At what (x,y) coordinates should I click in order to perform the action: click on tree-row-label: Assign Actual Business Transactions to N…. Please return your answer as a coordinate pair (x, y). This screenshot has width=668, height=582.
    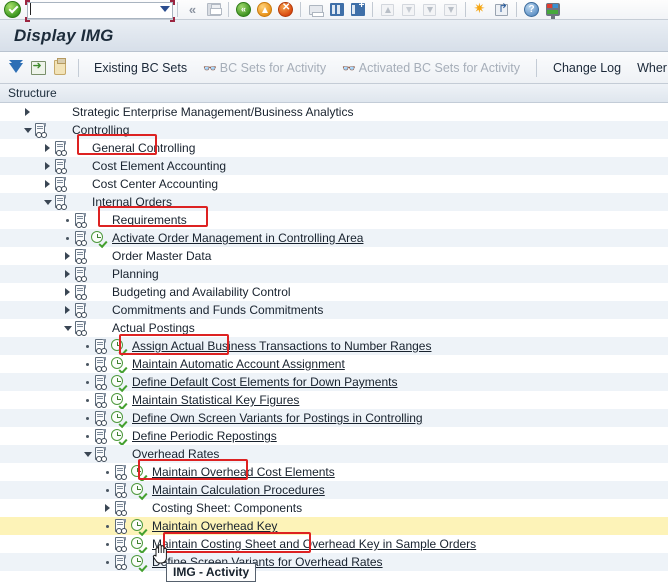
    Looking at the image, I should click on (280, 346).